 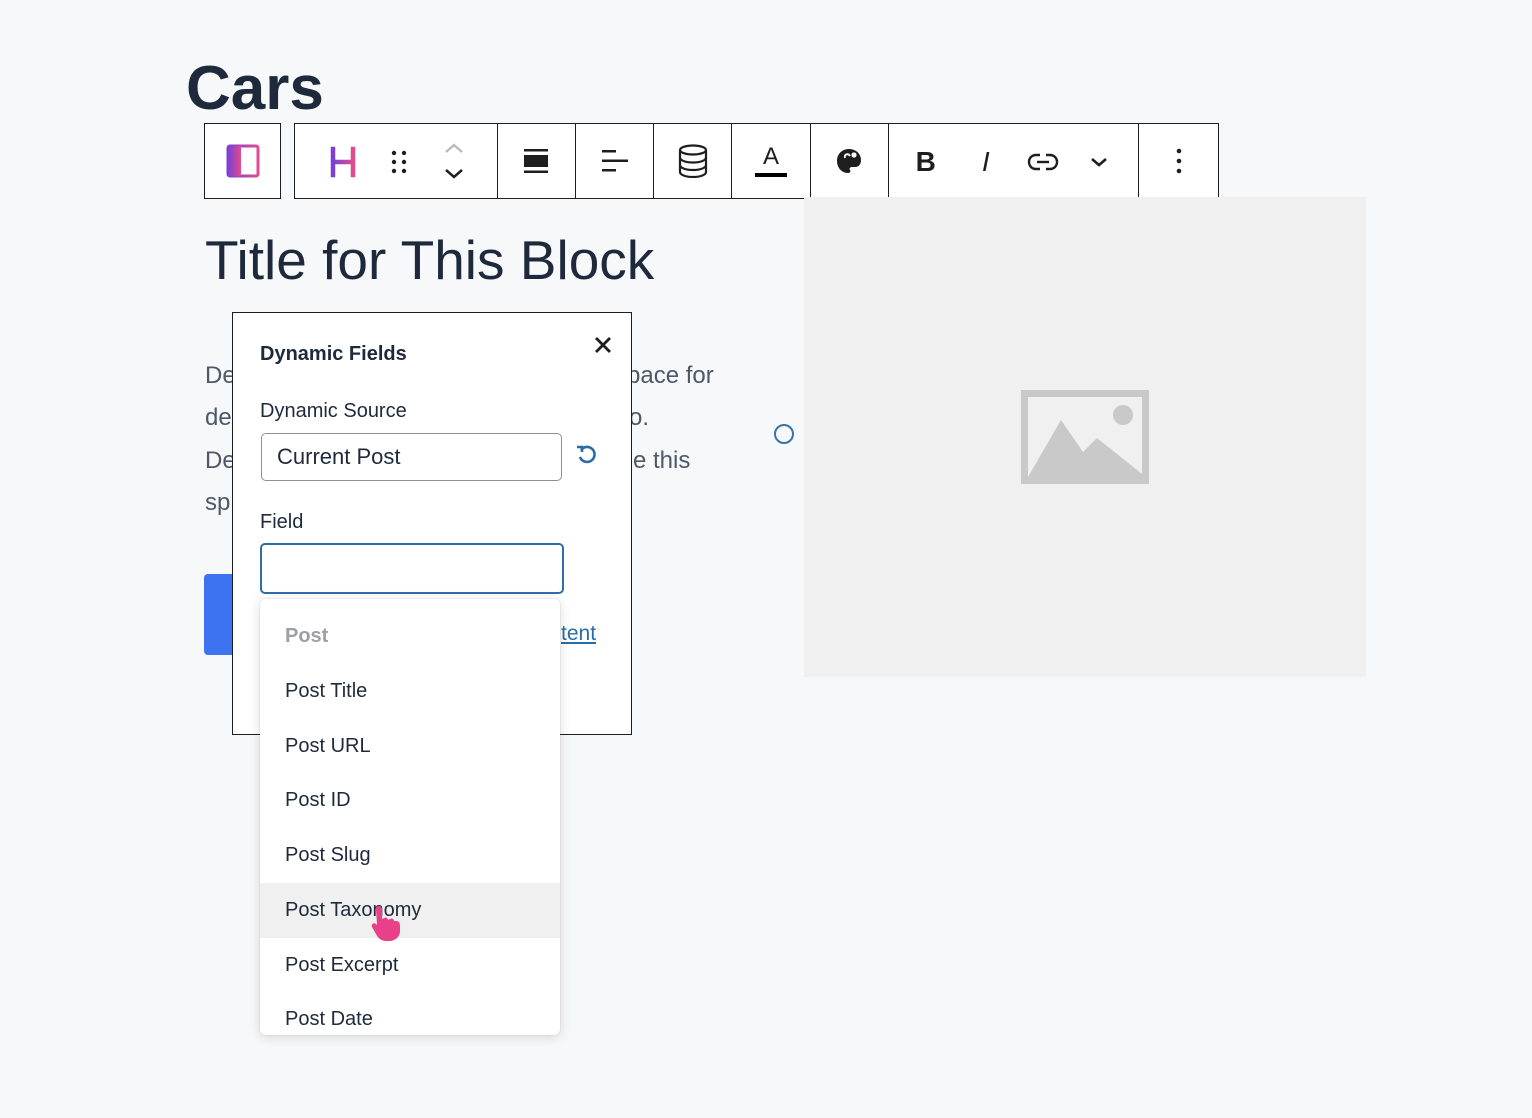 I want to click on field-search-input, so click(x=412, y=568).